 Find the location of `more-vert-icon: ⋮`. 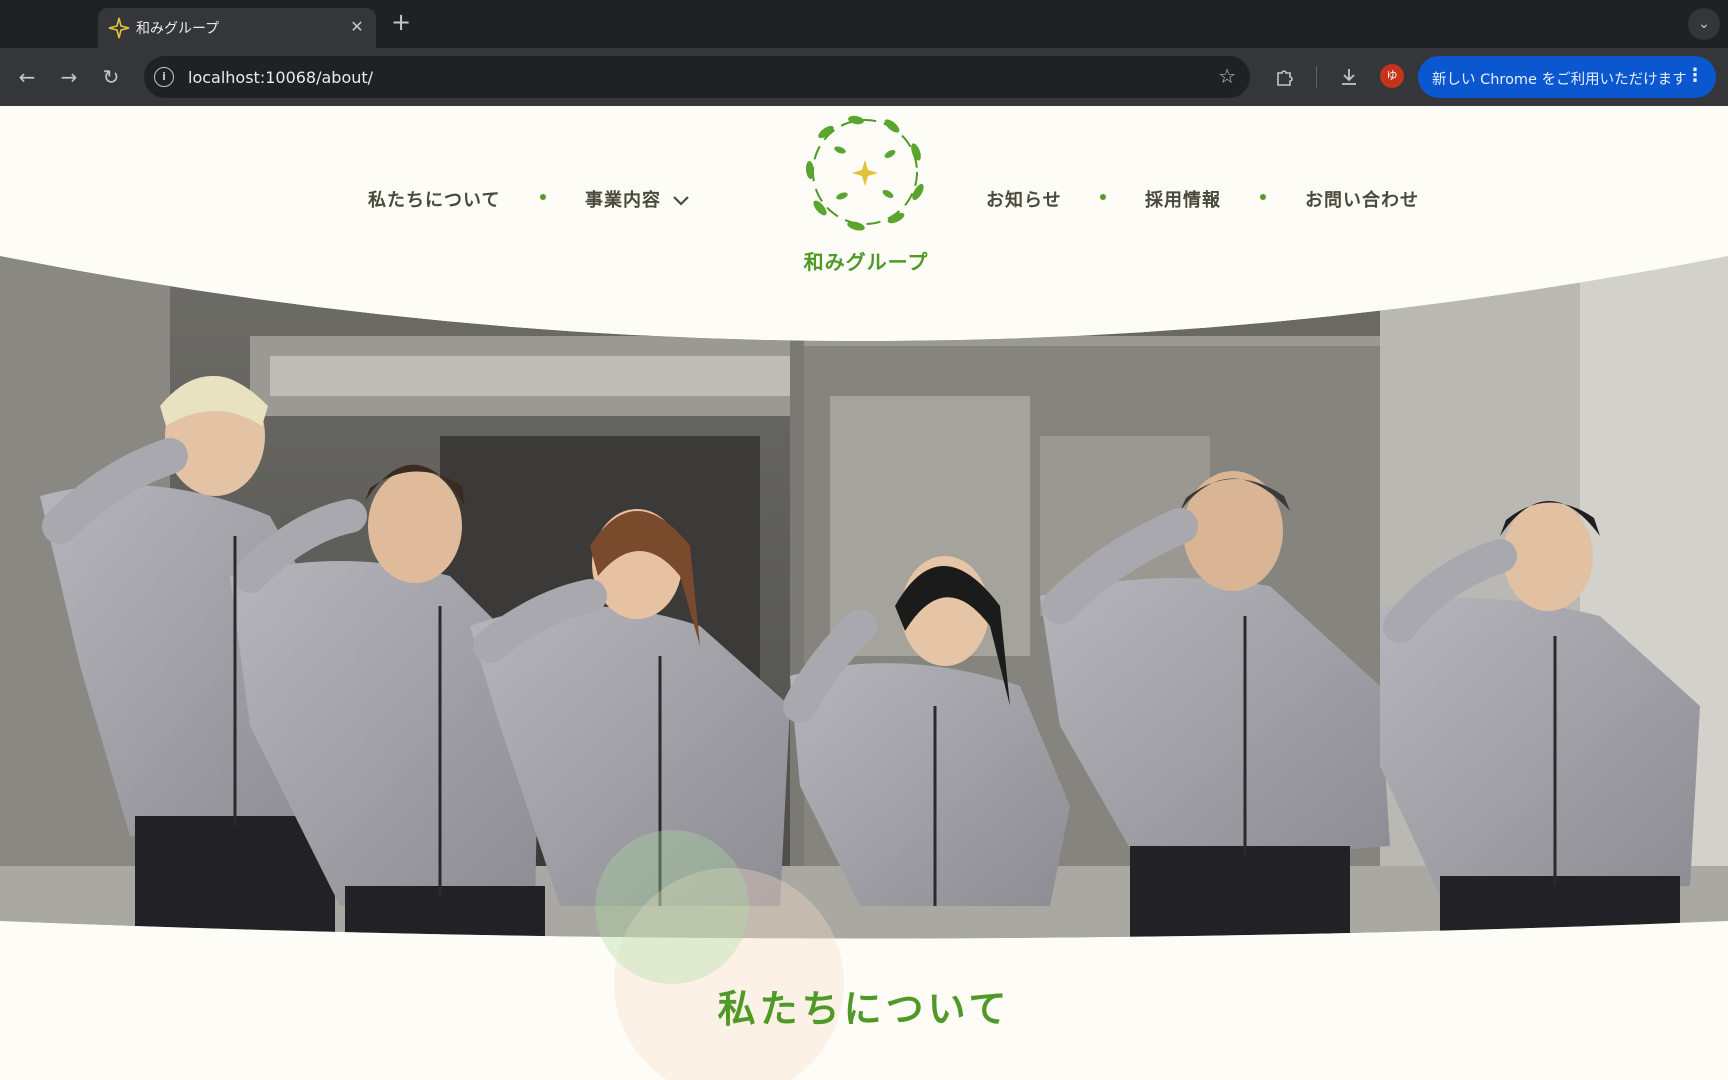

more-vert-icon: ⋮ is located at coordinates (1695, 75).